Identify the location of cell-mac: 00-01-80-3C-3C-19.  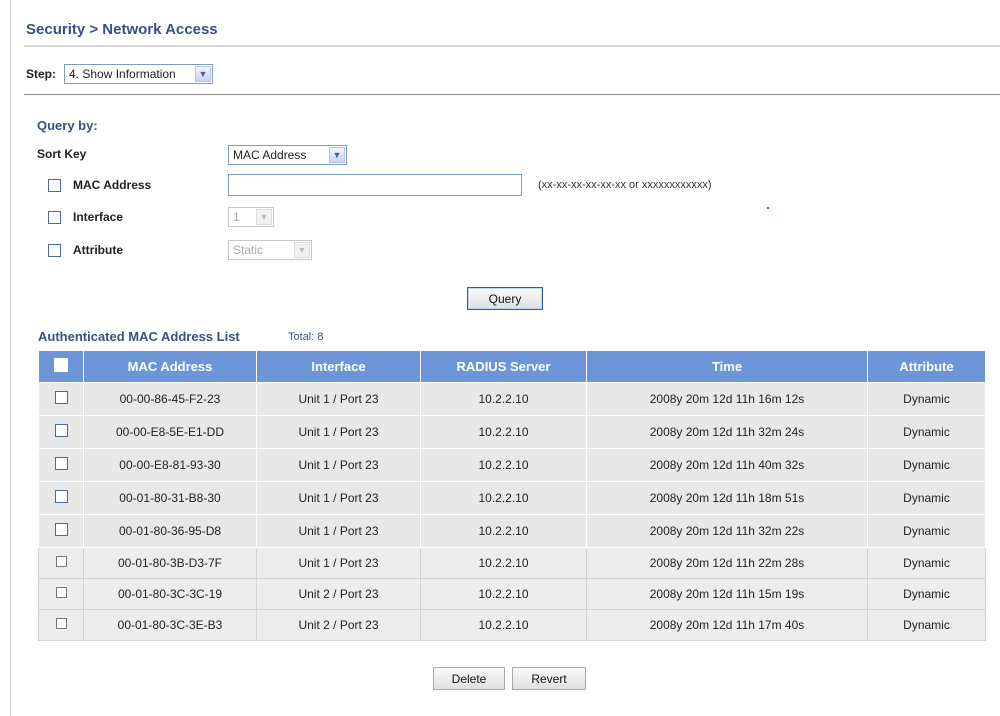
(170, 594).